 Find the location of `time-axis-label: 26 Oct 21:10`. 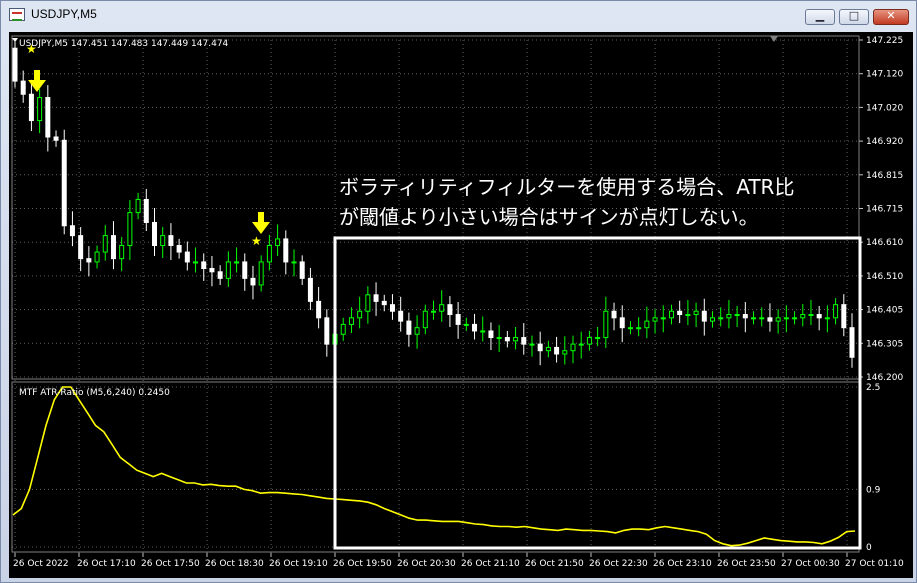

time-axis-label: 26 Oct 21:10 is located at coordinates (490, 564).